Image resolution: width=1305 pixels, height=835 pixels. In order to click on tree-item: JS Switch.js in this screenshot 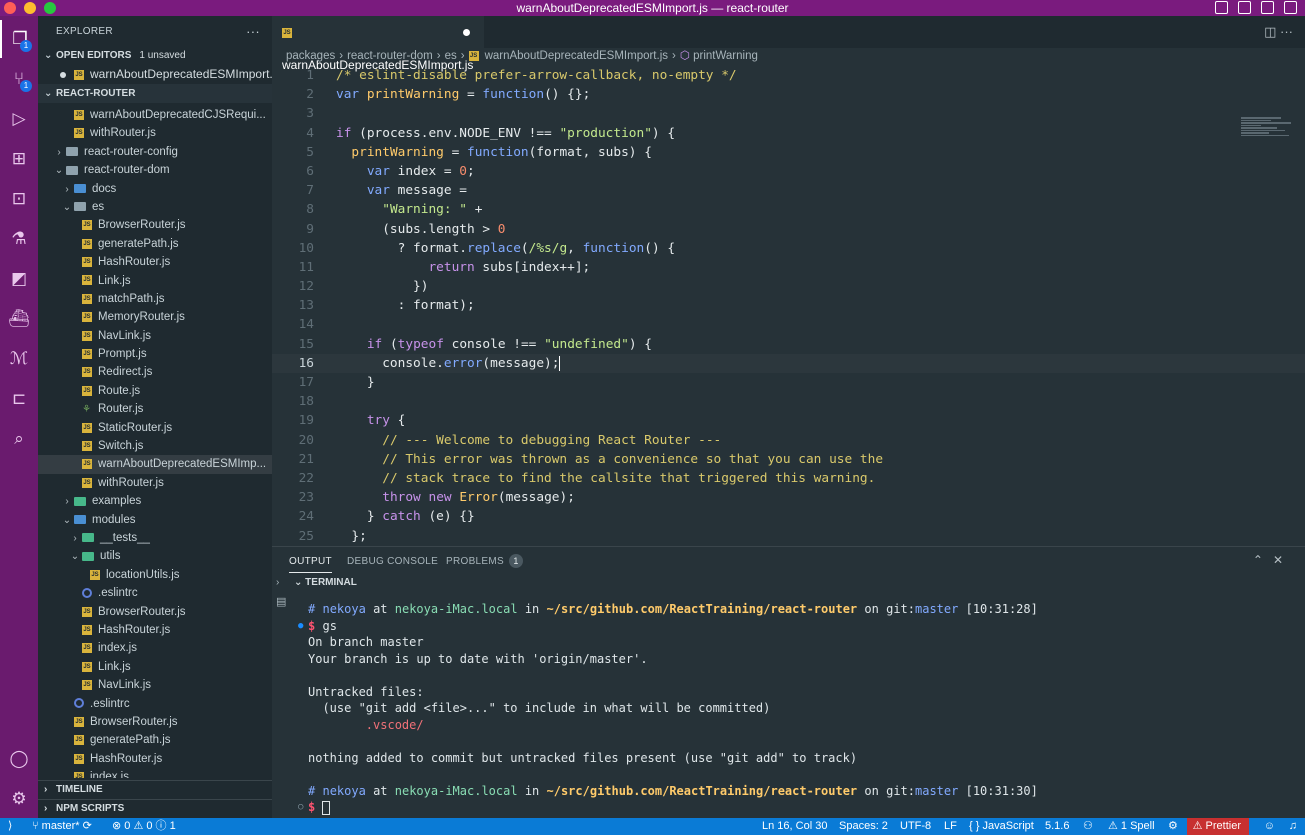, I will do `click(155, 446)`.